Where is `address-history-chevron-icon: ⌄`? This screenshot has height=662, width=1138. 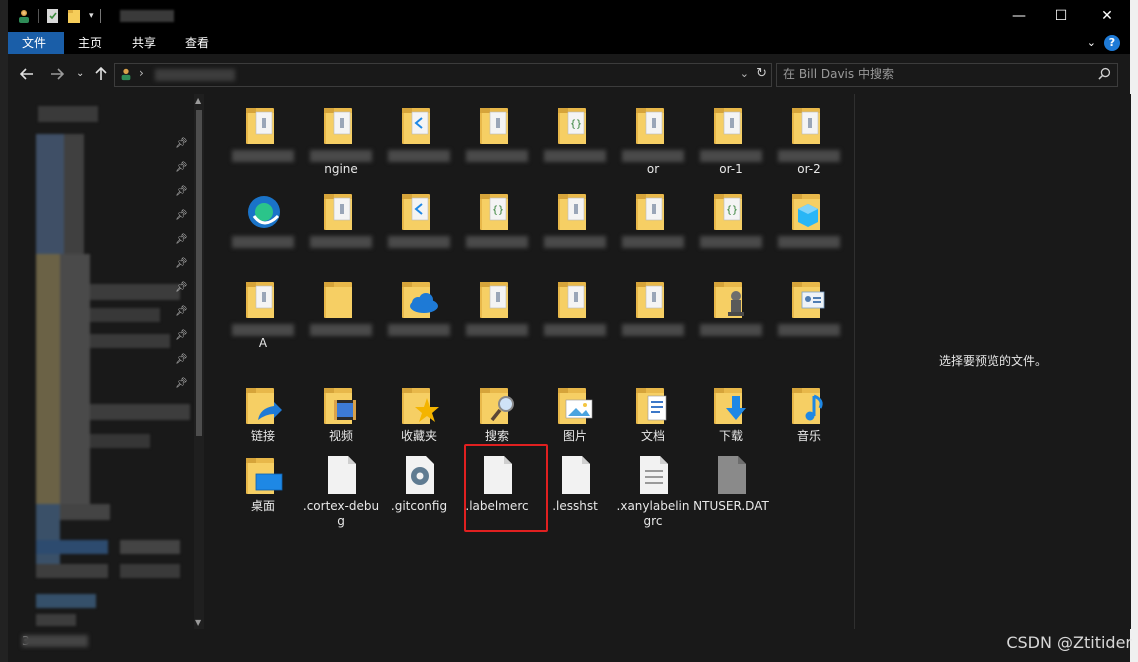
address-history-chevron-icon: ⌄ is located at coordinates (744, 73).